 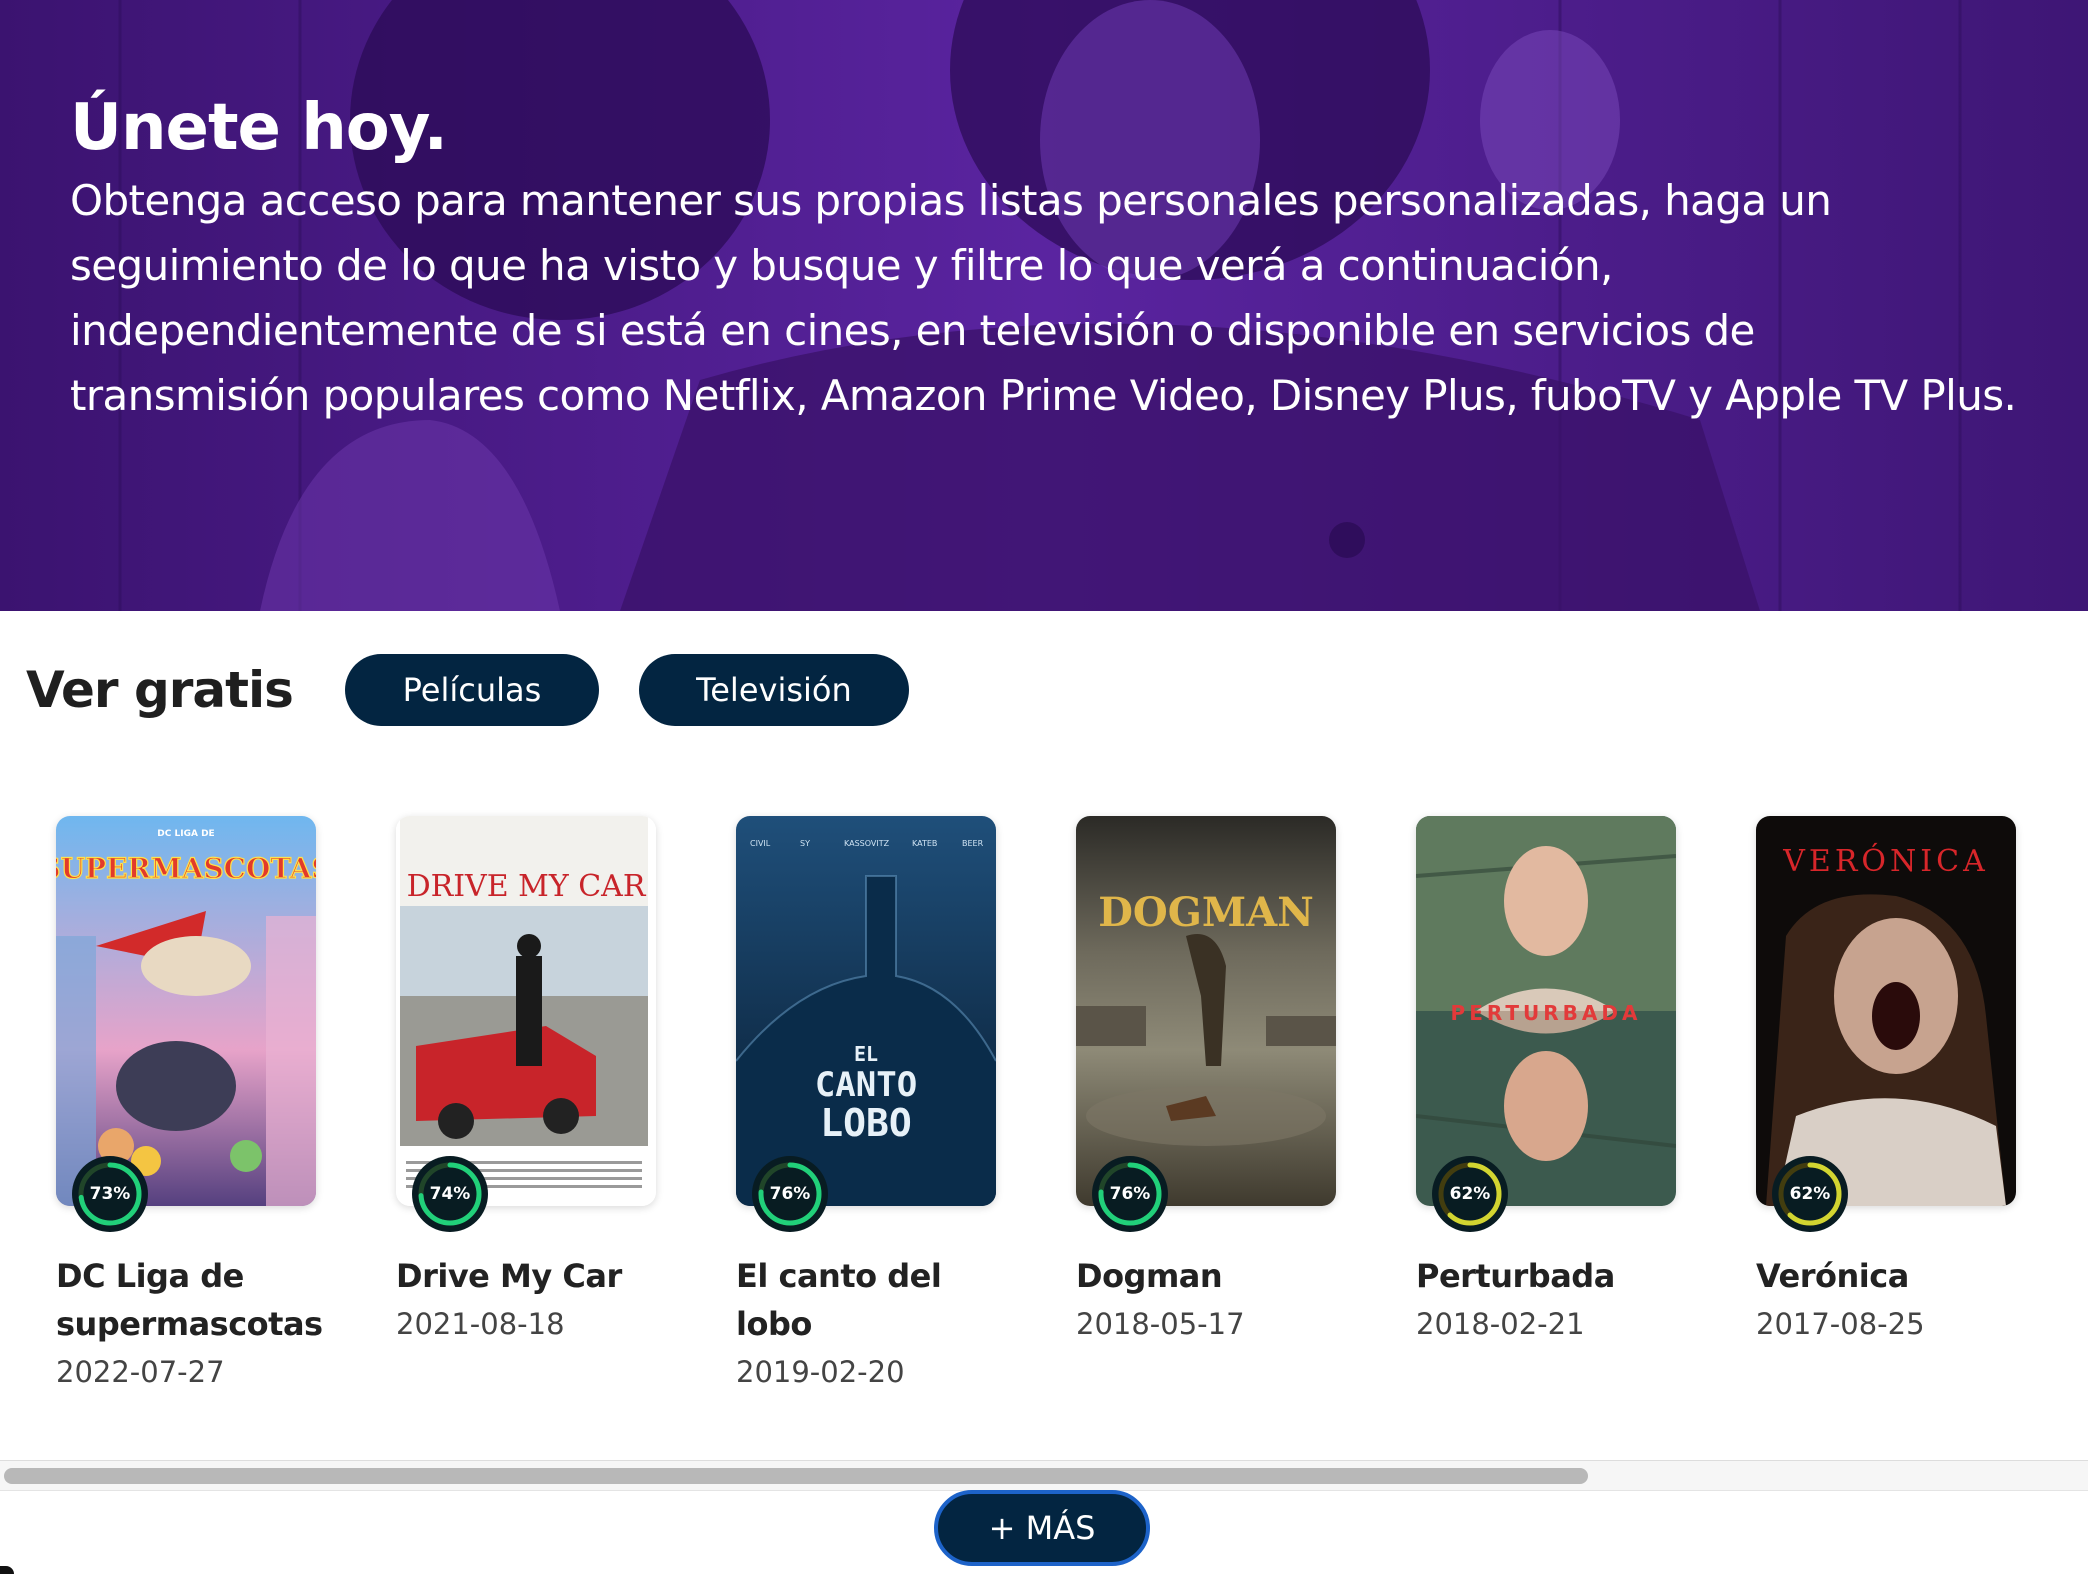 I want to click on svg-text: KATEB, so click(x=924, y=843).